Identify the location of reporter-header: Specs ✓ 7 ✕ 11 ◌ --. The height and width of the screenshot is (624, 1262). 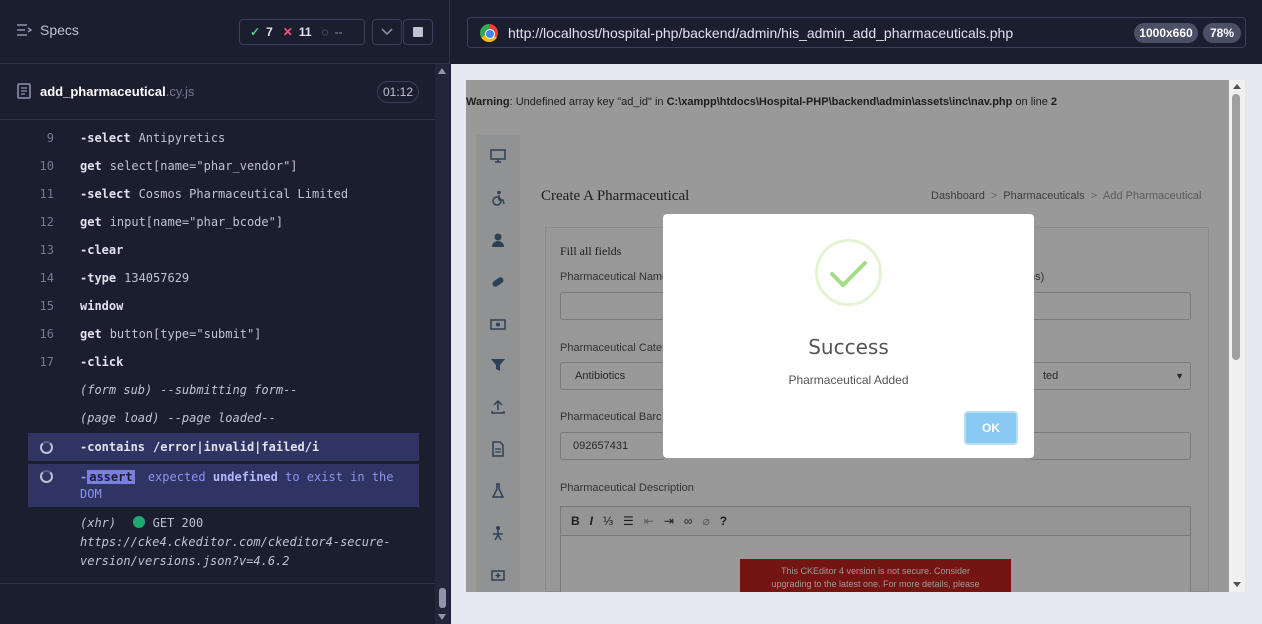
(225, 32).